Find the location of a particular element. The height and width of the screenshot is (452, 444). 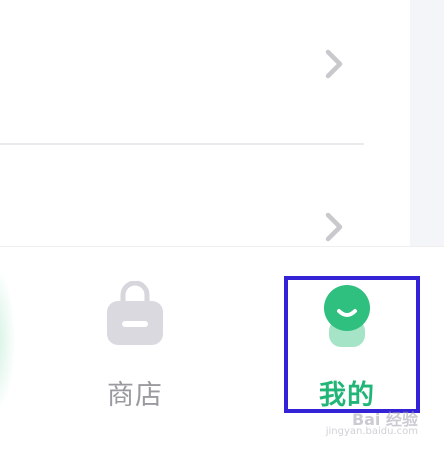

tab-store-label: 商店 is located at coordinates (135, 395).